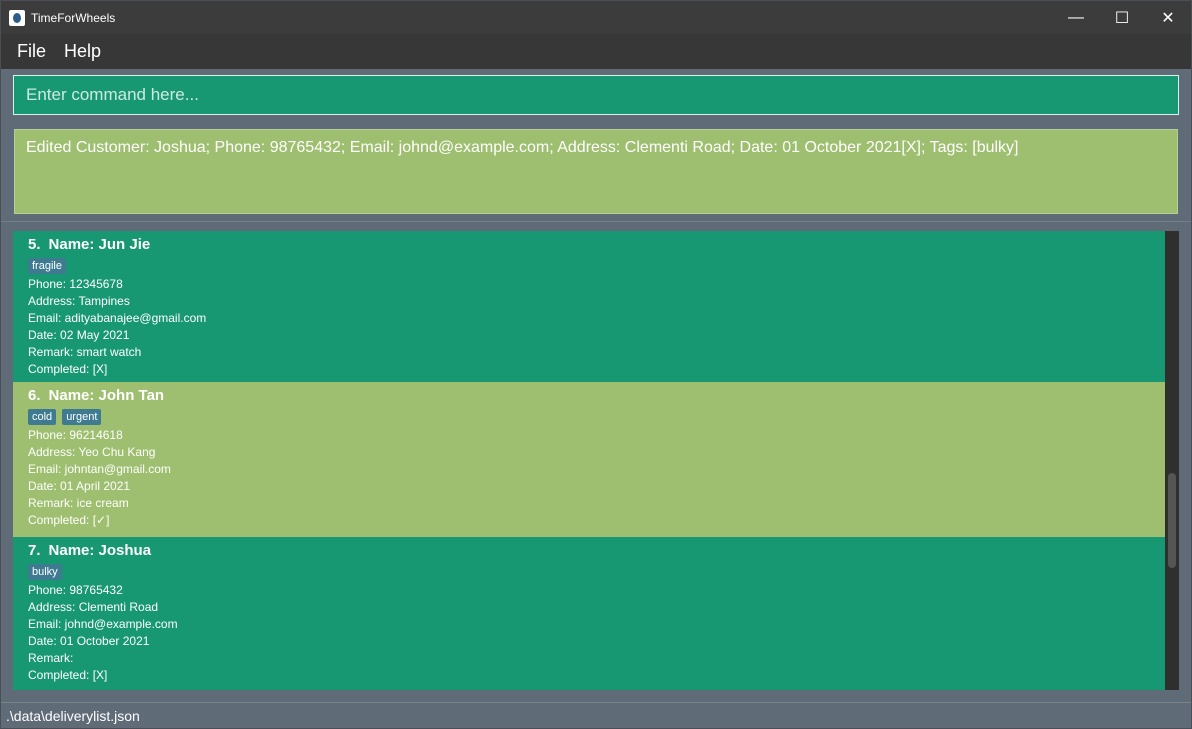 This screenshot has height=729, width=1192. I want to click on customer-index: 7., so click(34, 550).